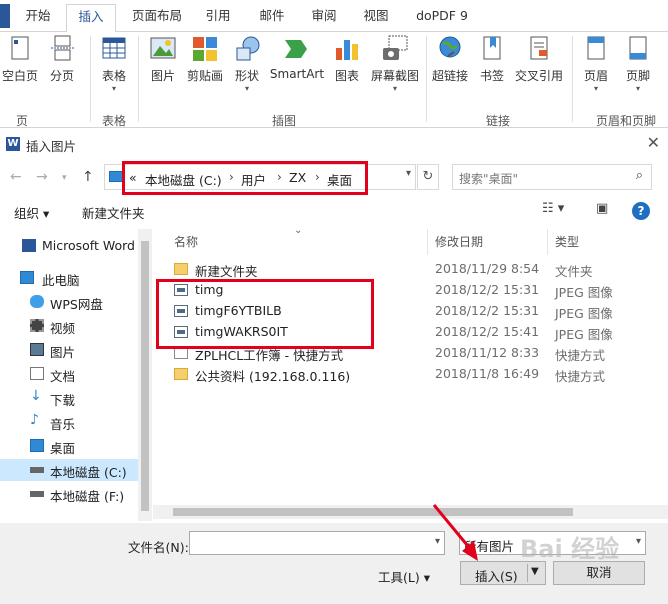  Describe the element at coordinates (75, 470) in the screenshot. I see `nav-item-drive-c: 本地磁盘 (C:)` at that location.